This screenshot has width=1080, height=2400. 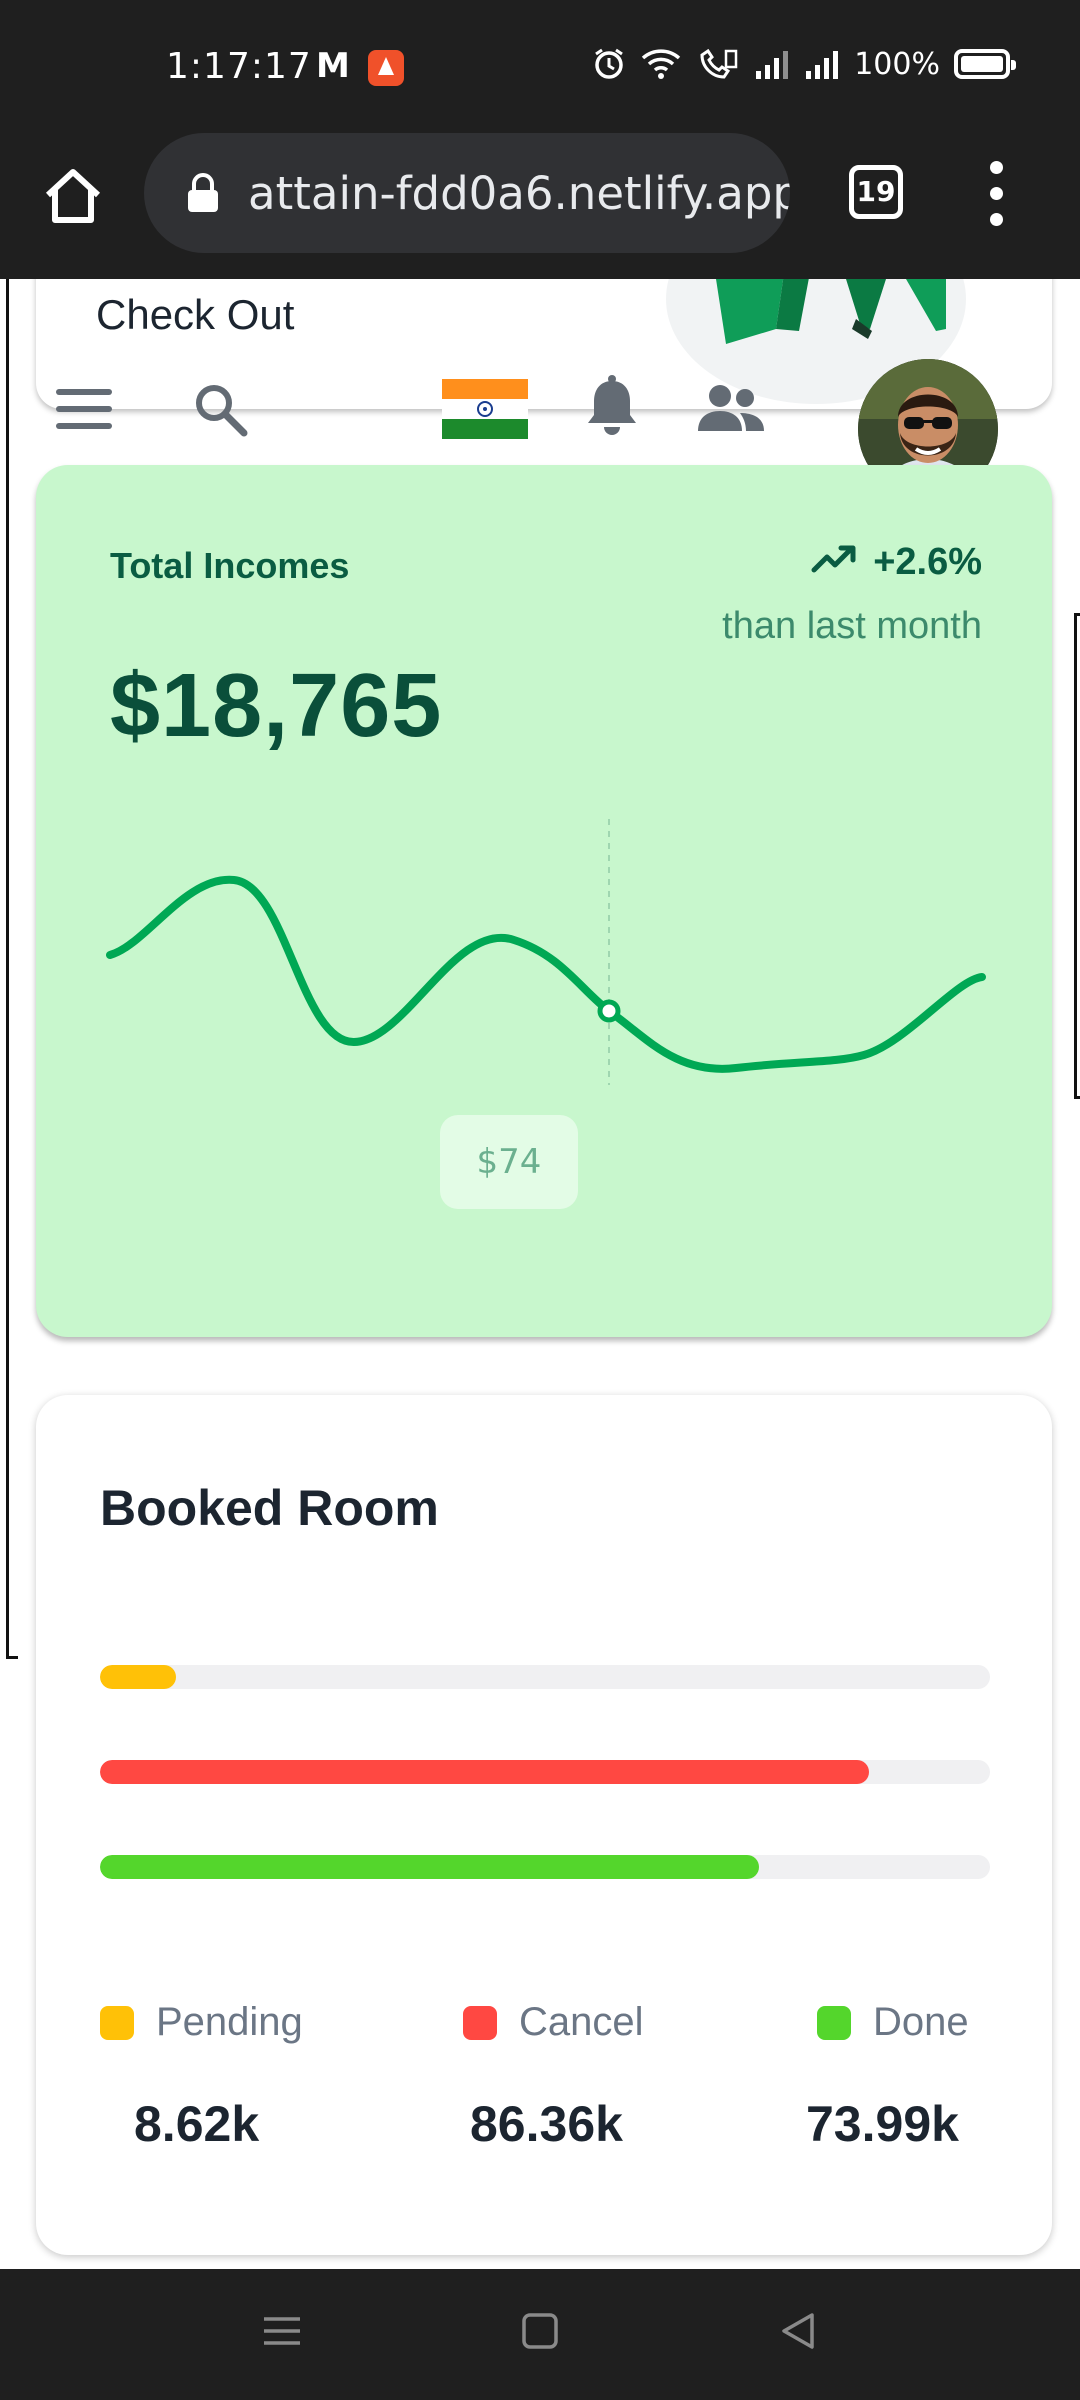 I want to click on legend-cancel: Cancel, so click(x=553, y=2022).